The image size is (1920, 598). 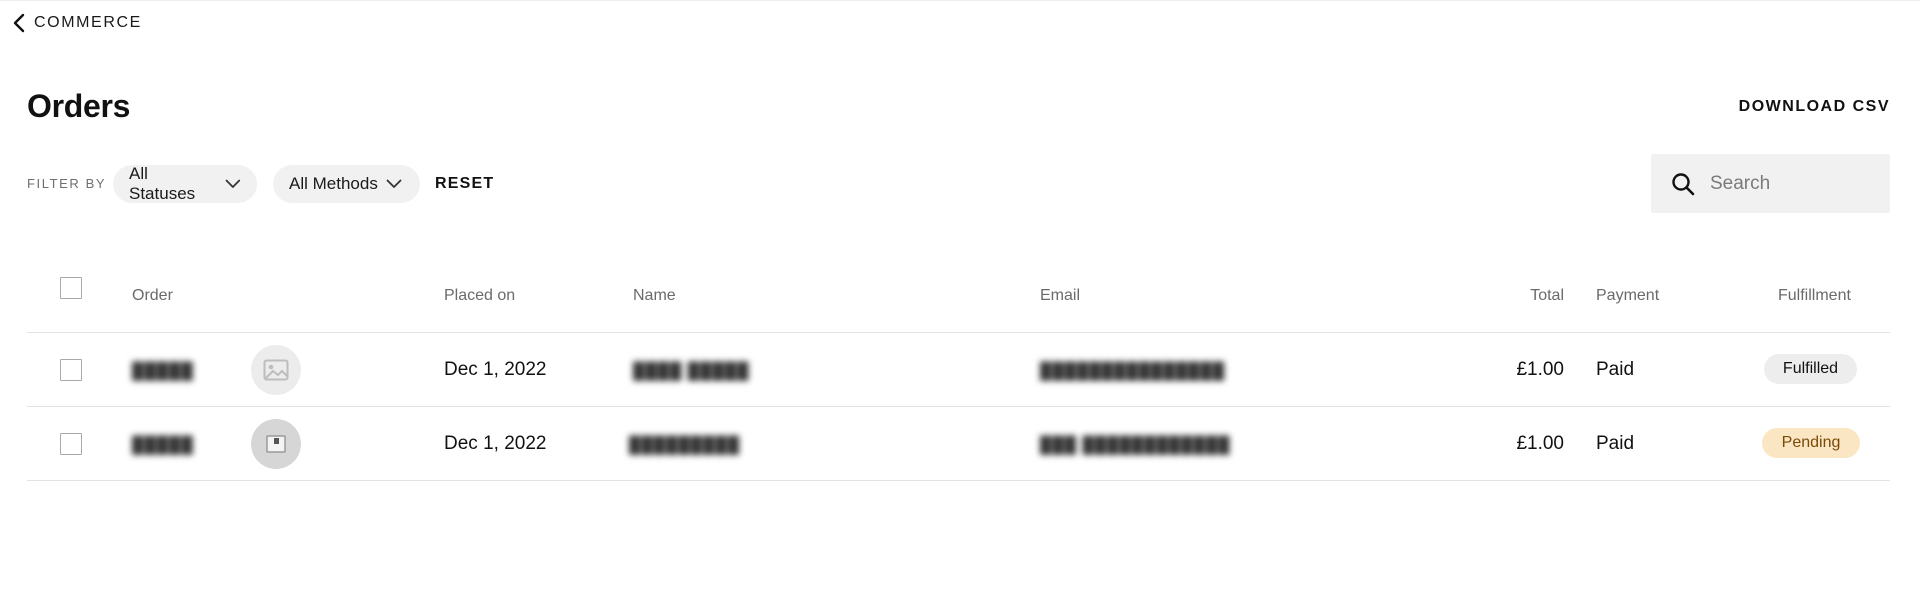 What do you see at coordinates (1133, 371) in the screenshot?
I see `customer-email: ███████████████` at bounding box center [1133, 371].